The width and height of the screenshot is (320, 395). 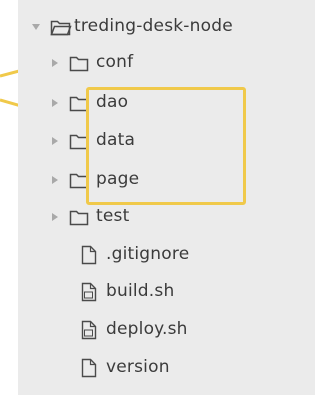 I want to click on tree-item-test: test, so click(x=166, y=217).